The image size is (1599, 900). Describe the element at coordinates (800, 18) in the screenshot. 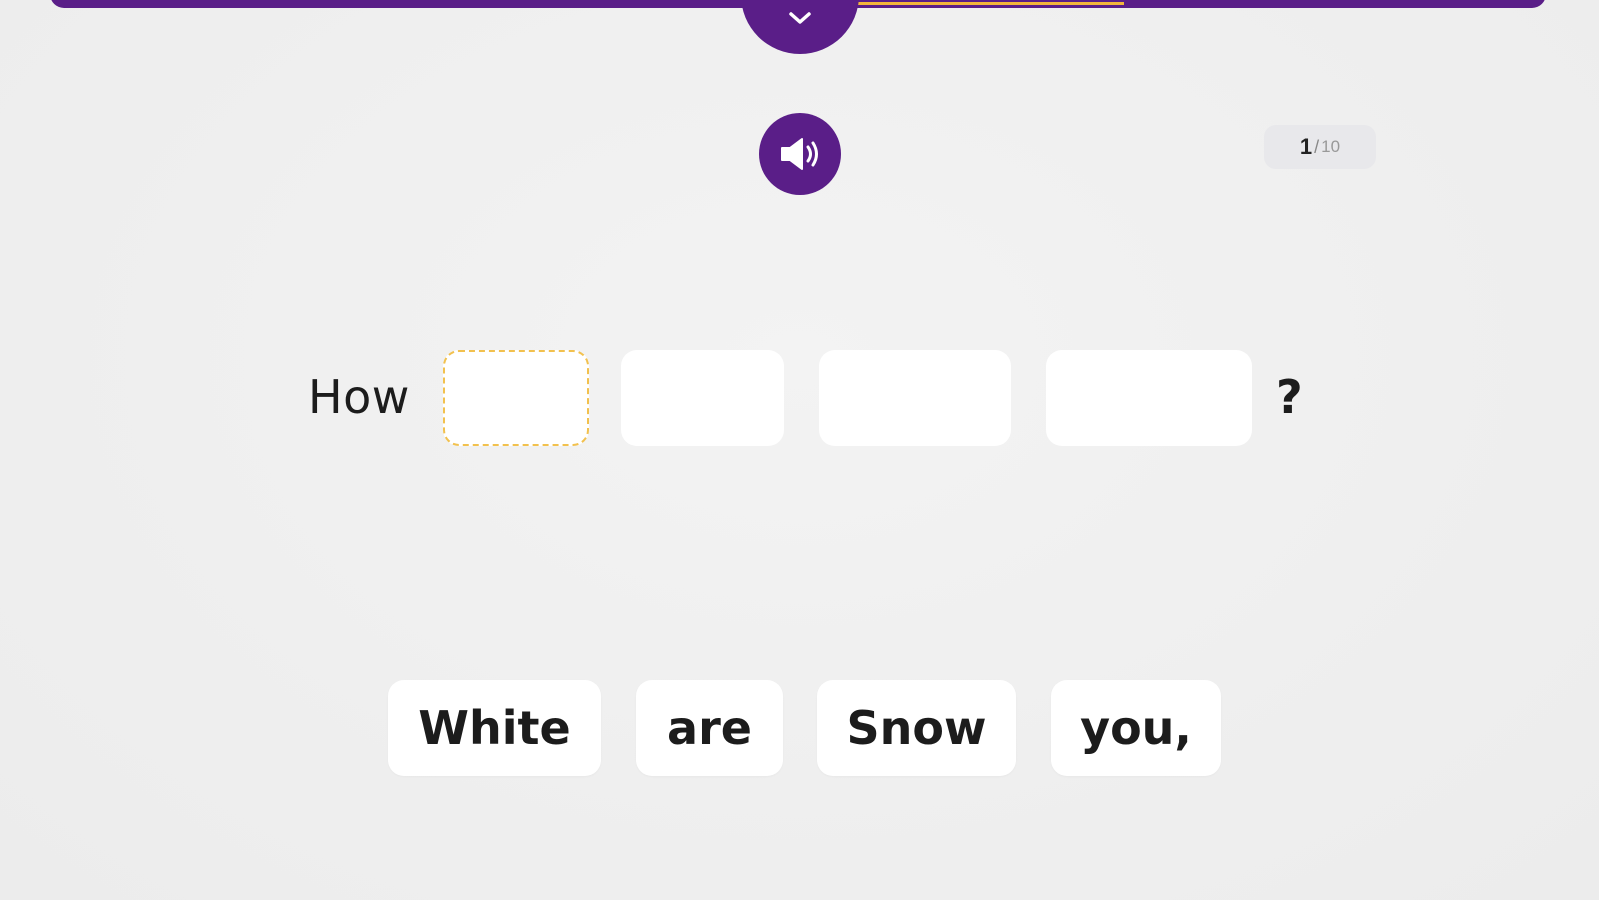

I see `chevron-down-icon` at that location.